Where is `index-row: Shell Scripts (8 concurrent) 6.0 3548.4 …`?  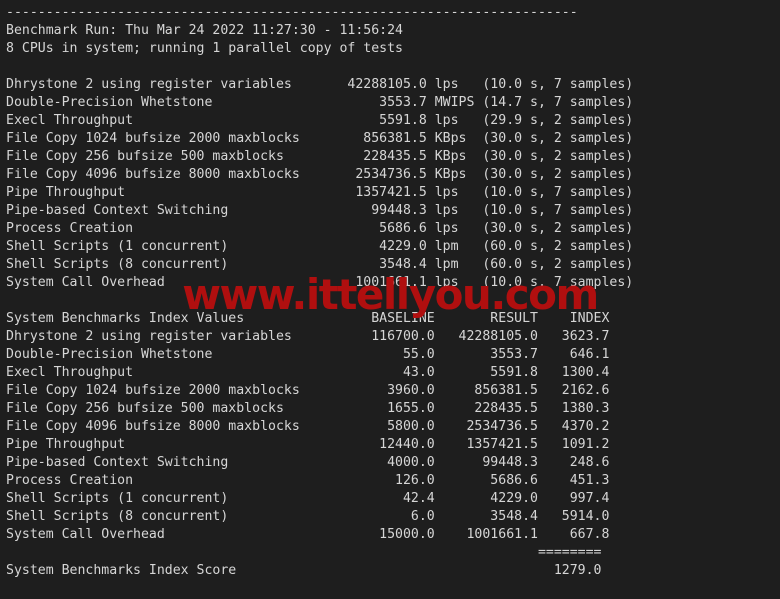
index-row: Shell Scripts (8 concurrent) 6.0 3548.4 … is located at coordinates (308, 516).